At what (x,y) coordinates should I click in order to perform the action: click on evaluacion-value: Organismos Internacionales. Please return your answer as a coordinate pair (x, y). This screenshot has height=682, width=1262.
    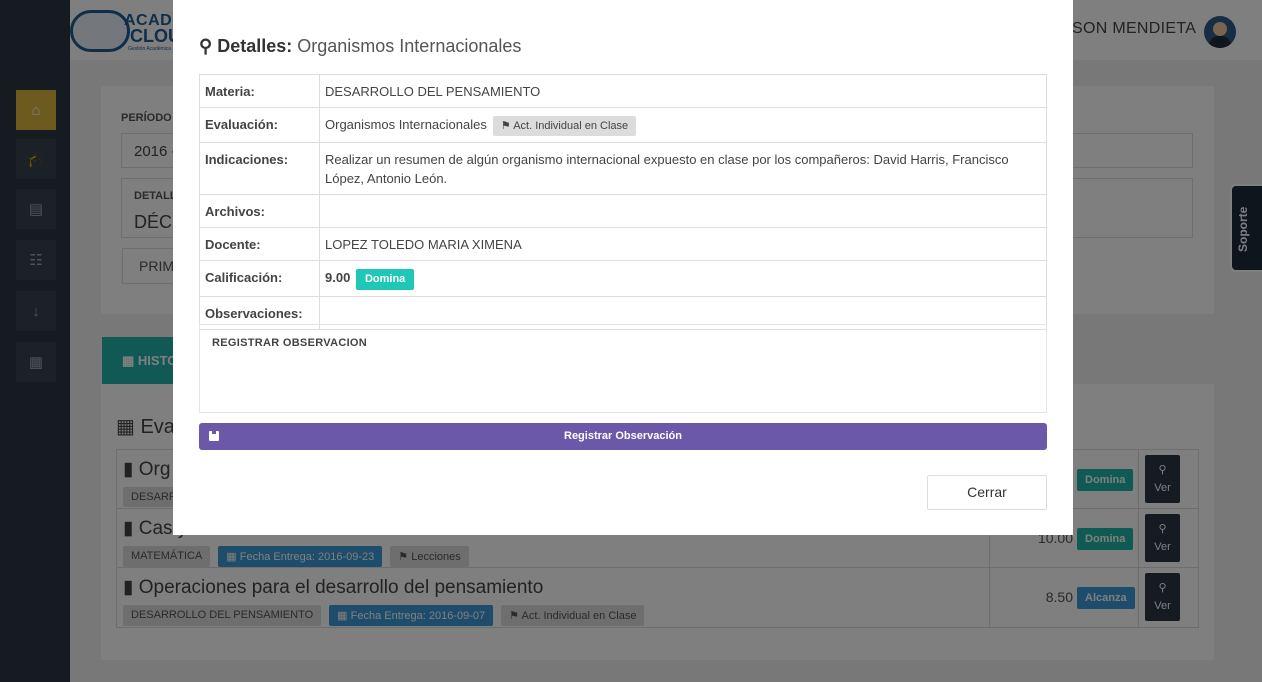
    Looking at the image, I should click on (406, 124).